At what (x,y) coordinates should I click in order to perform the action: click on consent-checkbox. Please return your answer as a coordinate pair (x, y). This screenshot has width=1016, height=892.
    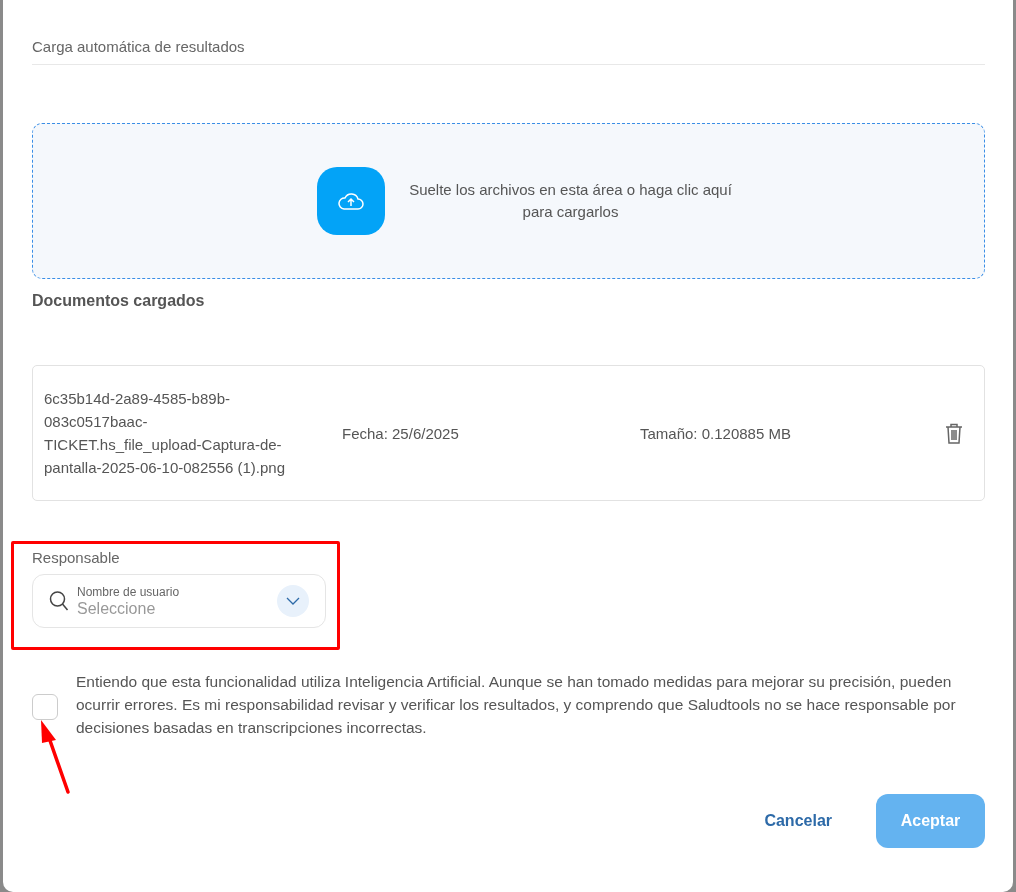
    Looking at the image, I should click on (45, 706).